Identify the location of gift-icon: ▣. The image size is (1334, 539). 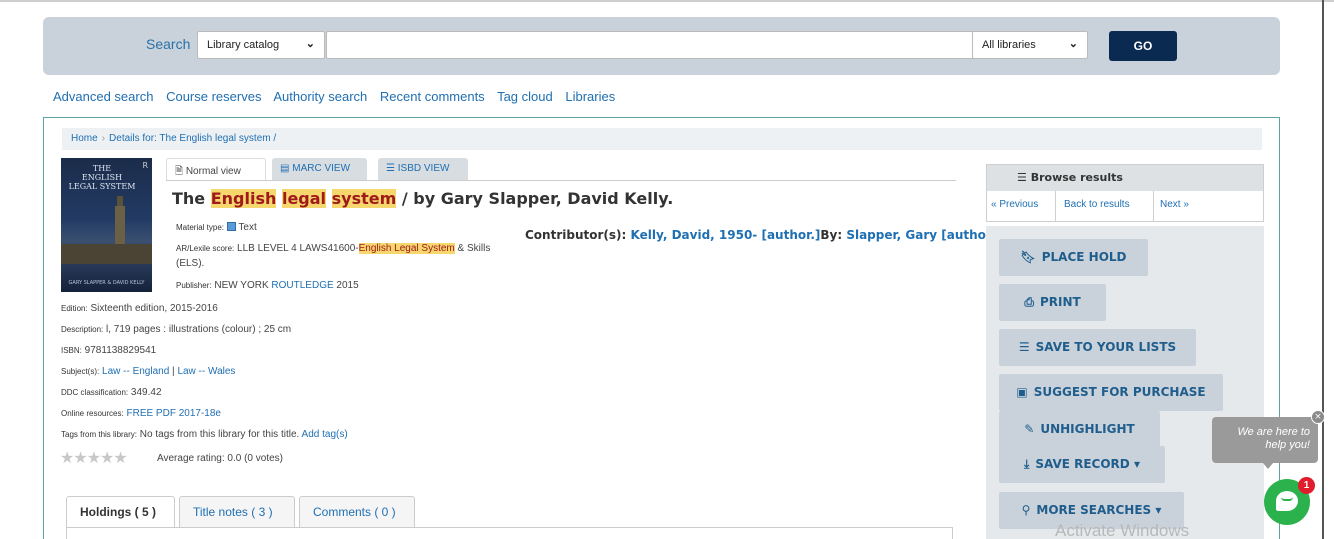
(1022, 392).